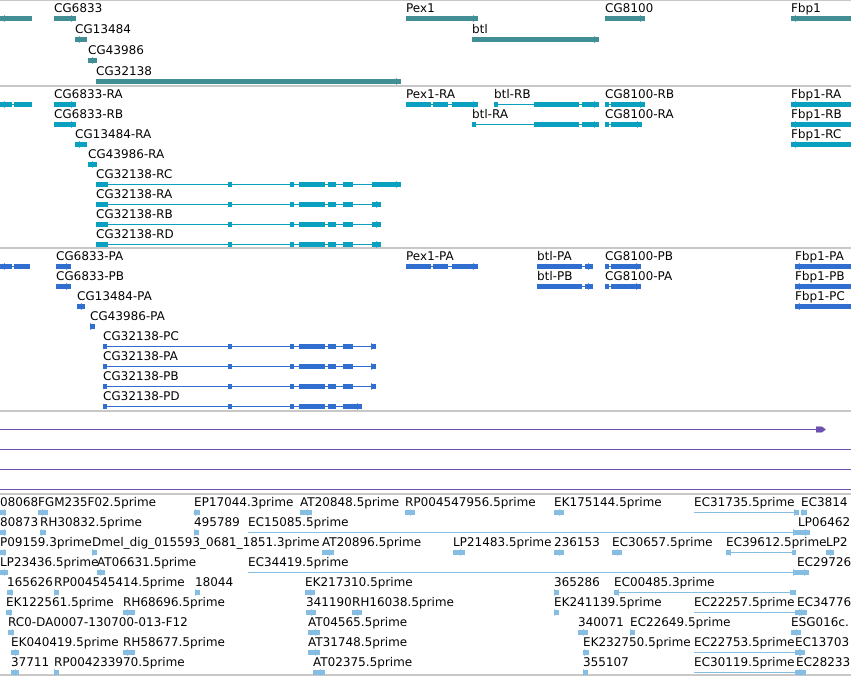  Describe the element at coordinates (30, 662) in the screenshot. I see `feature-label: 37711` at that location.